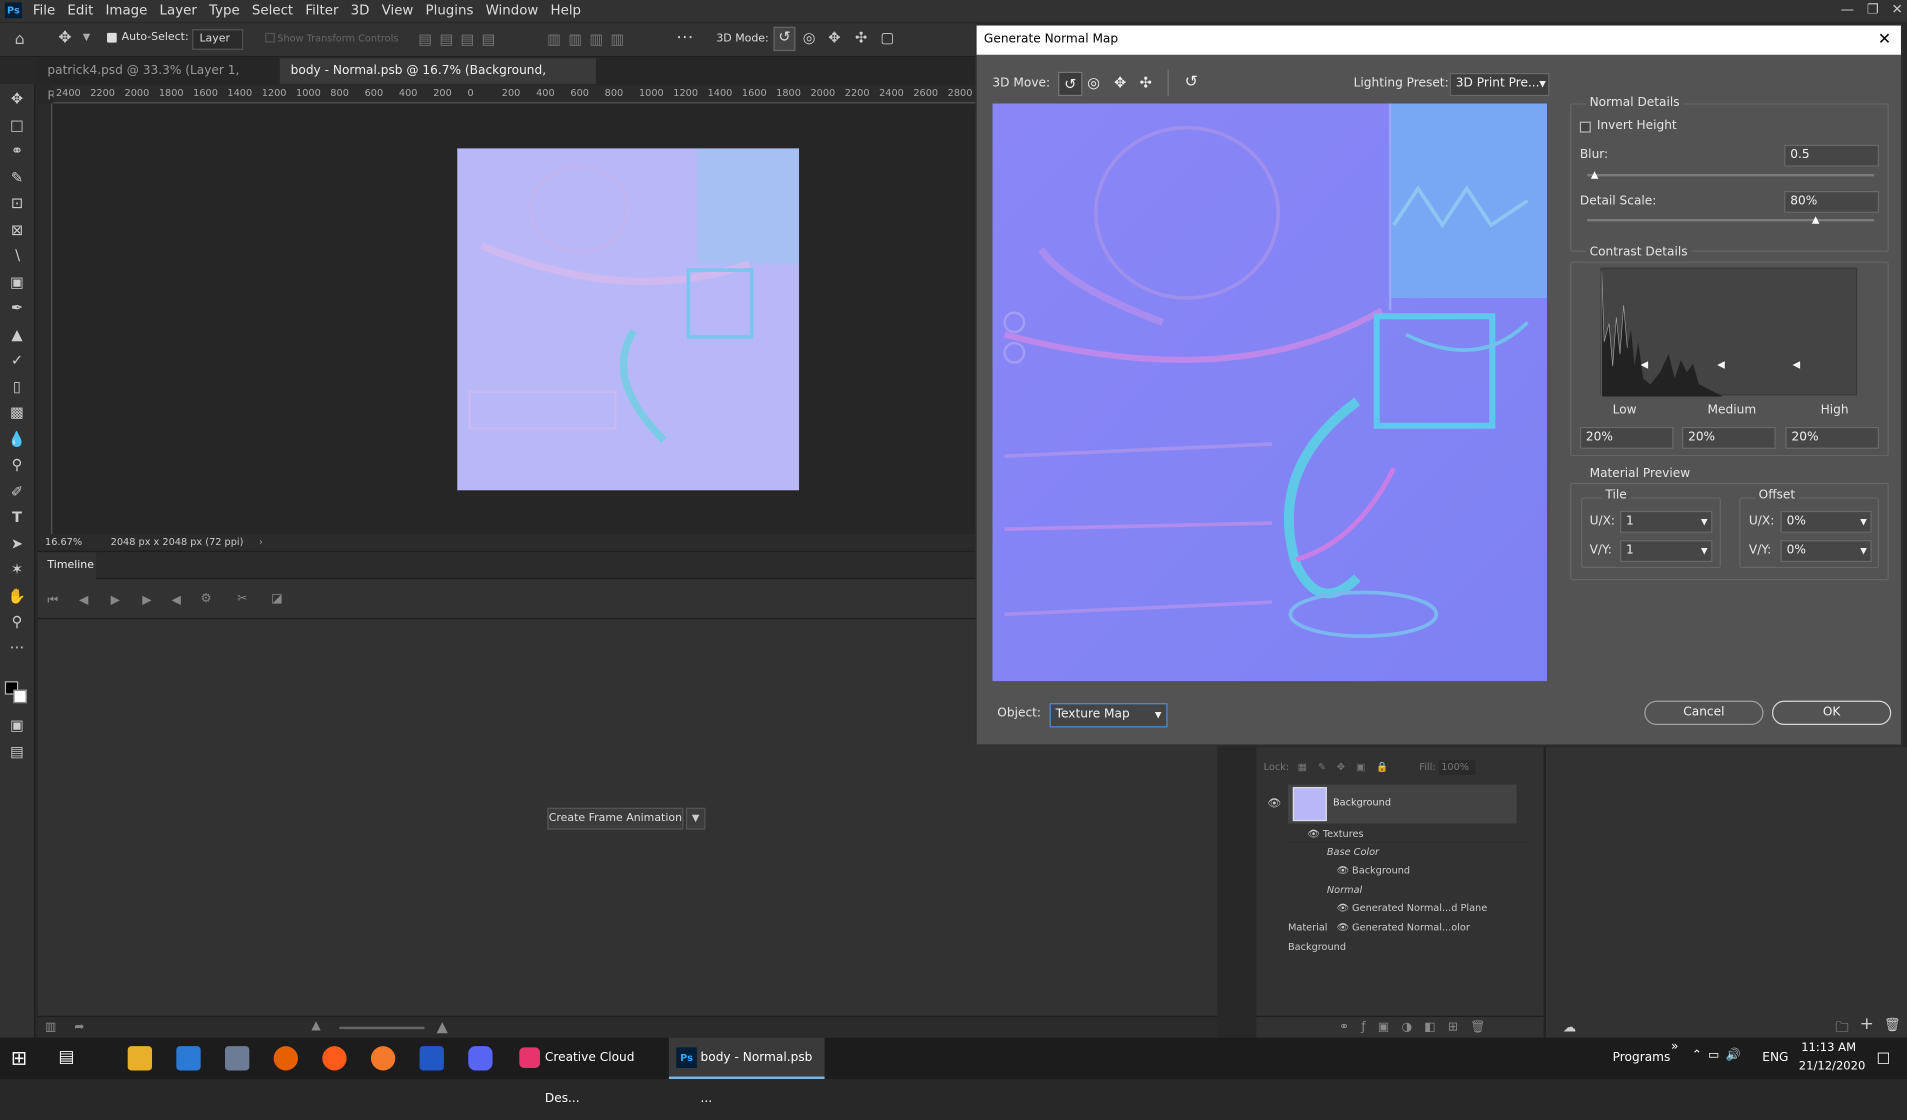  What do you see at coordinates (17, 177) in the screenshot?
I see `quick-select-icon: ✎` at bounding box center [17, 177].